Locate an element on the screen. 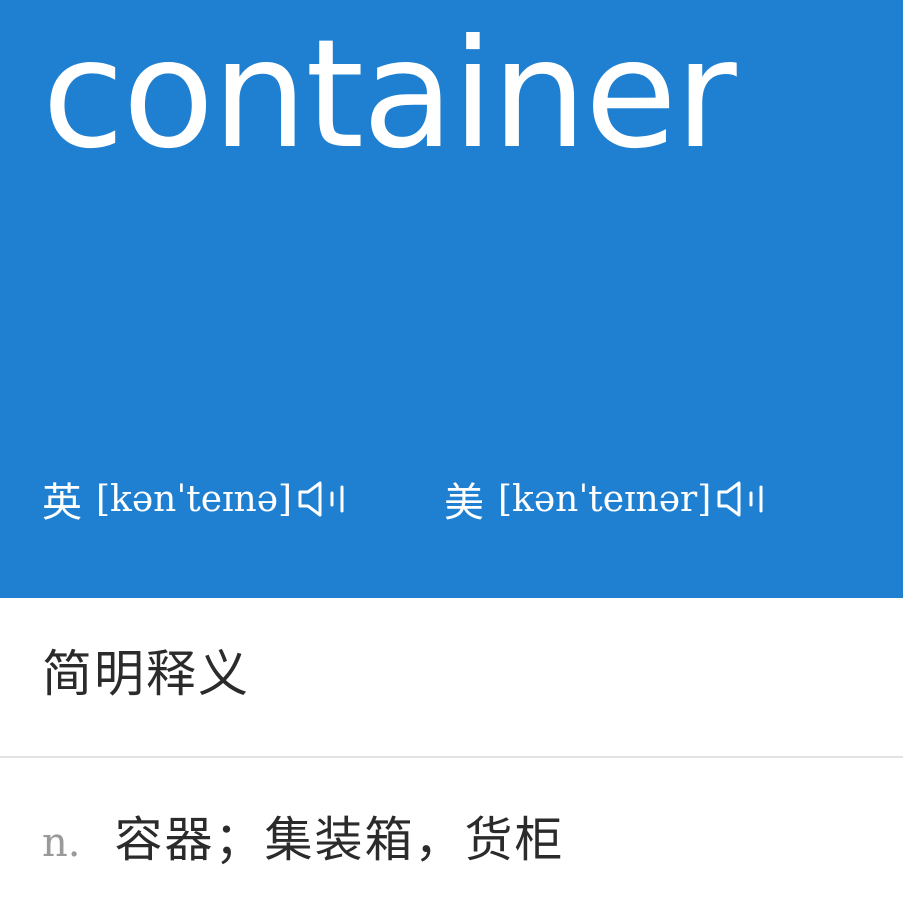  pronunciation-uk-ipa: [kənˈteɪnə] is located at coordinates (194, 499).